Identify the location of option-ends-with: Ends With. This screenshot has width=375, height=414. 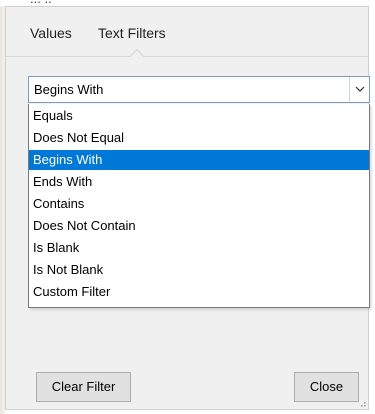
(199, 182).